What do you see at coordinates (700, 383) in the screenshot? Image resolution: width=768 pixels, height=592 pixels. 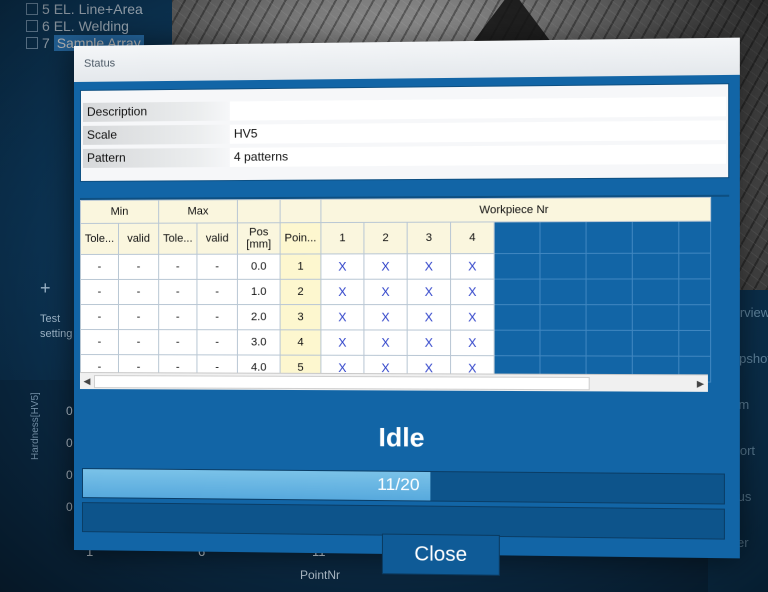 I see `scroll-right-icon: ▶` at bounding box center [700, 383].